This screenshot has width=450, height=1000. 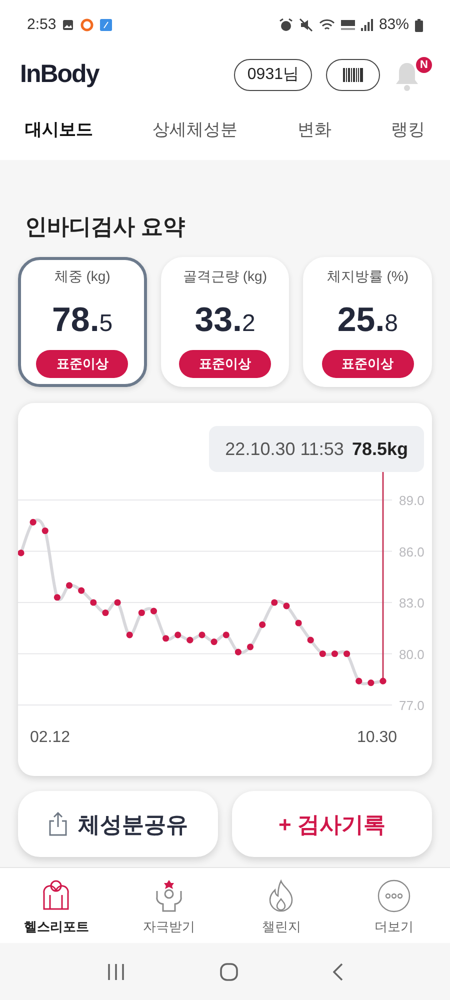 I want to click on tooltip-date: 22.10.30 11:53, so click(x=284, y=449).